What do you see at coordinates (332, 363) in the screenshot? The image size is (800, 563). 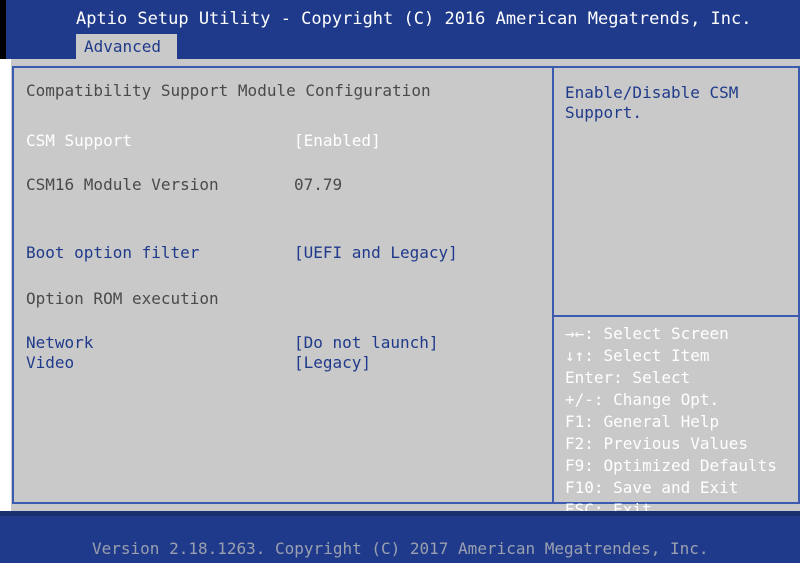 I see `video-value: [Legacy]` at bounding box center [332, 363].